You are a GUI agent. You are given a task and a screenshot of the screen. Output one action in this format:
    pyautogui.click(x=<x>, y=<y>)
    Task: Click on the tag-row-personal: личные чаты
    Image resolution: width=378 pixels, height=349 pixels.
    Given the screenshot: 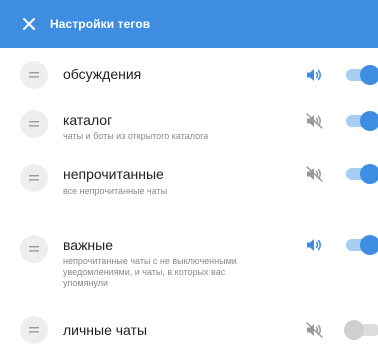 What is the action you would take?
    pyautogui.click(x=189, y=331)
    